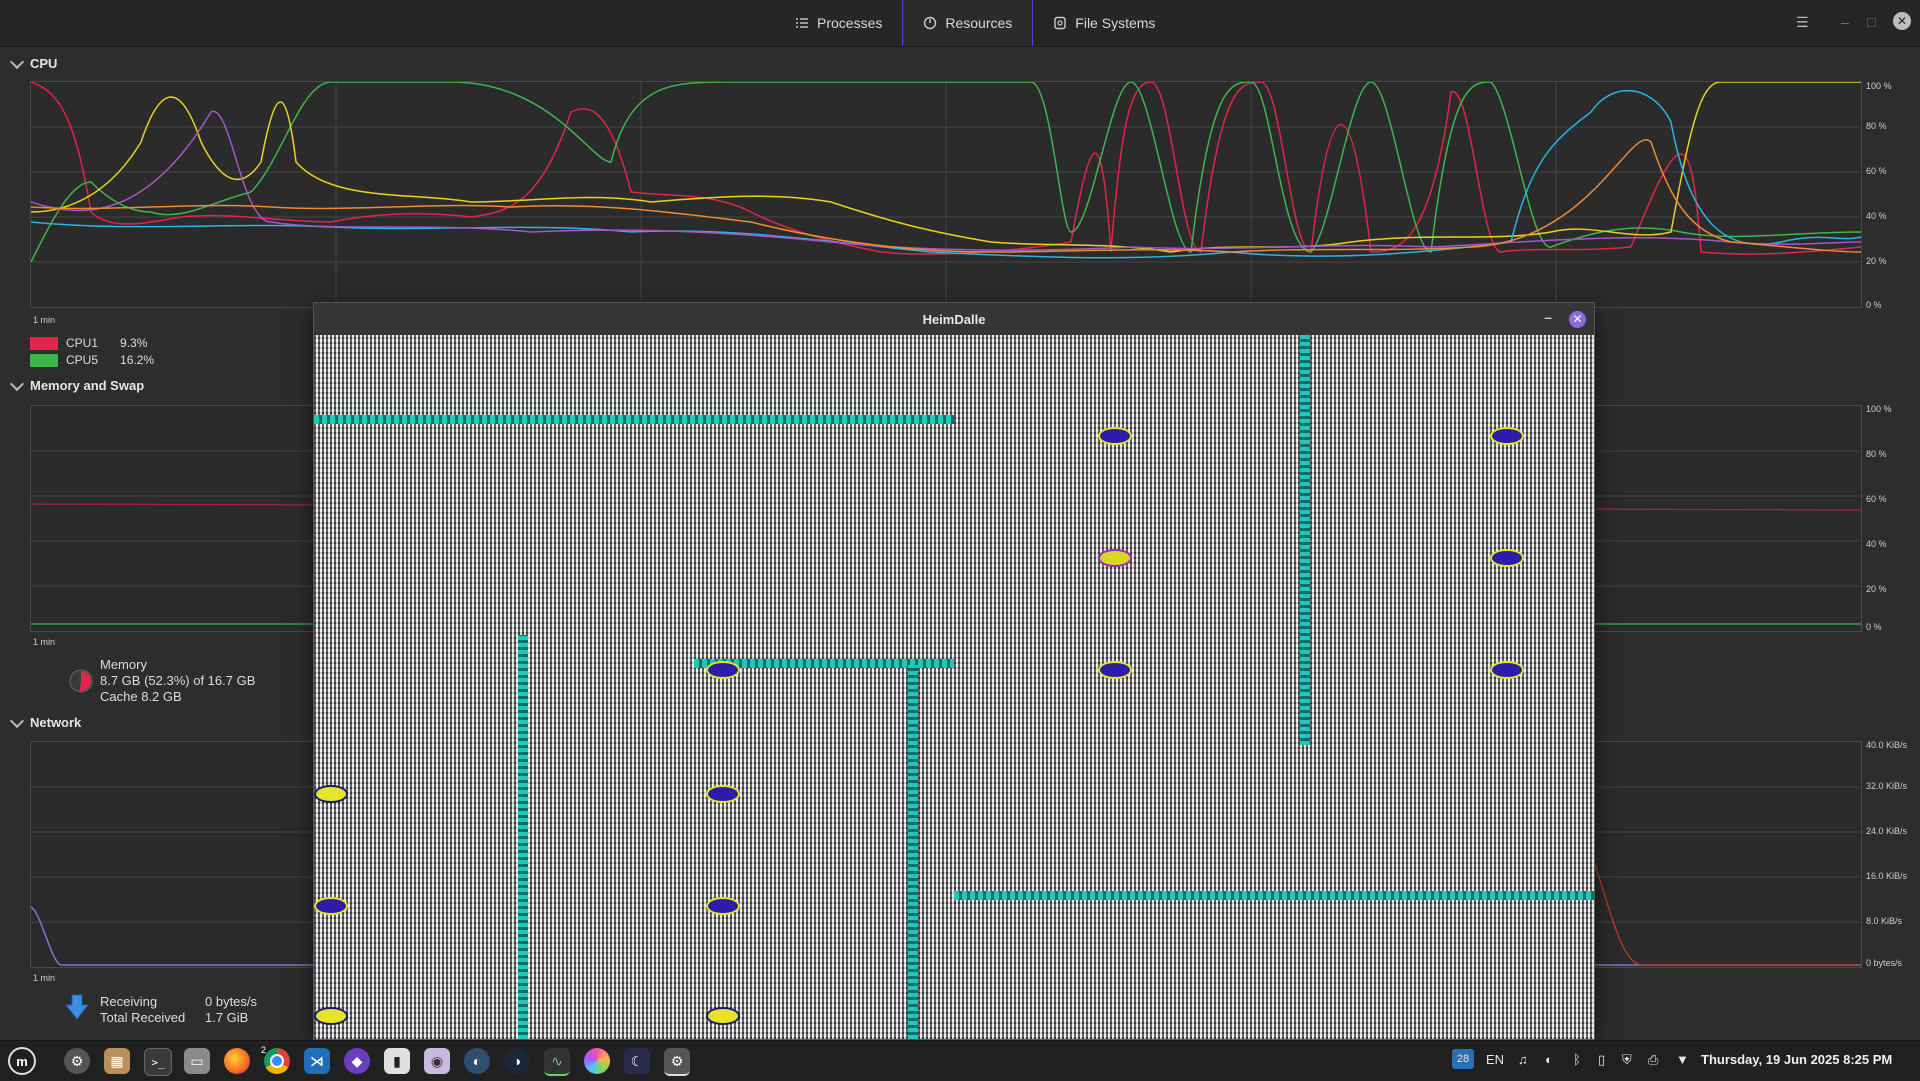  What do you see at coordinates (437, 1061) in the screenshot?
I see `camera-icon: ◉` at bounding box center [437, 1061].